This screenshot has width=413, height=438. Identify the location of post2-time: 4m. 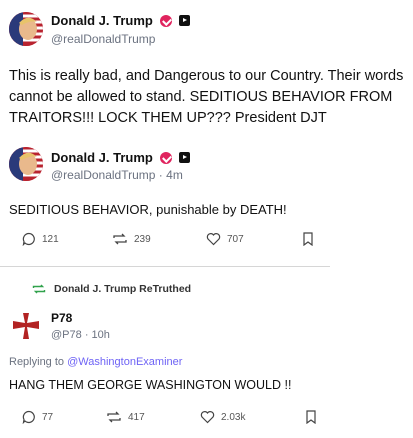
(174, 175).